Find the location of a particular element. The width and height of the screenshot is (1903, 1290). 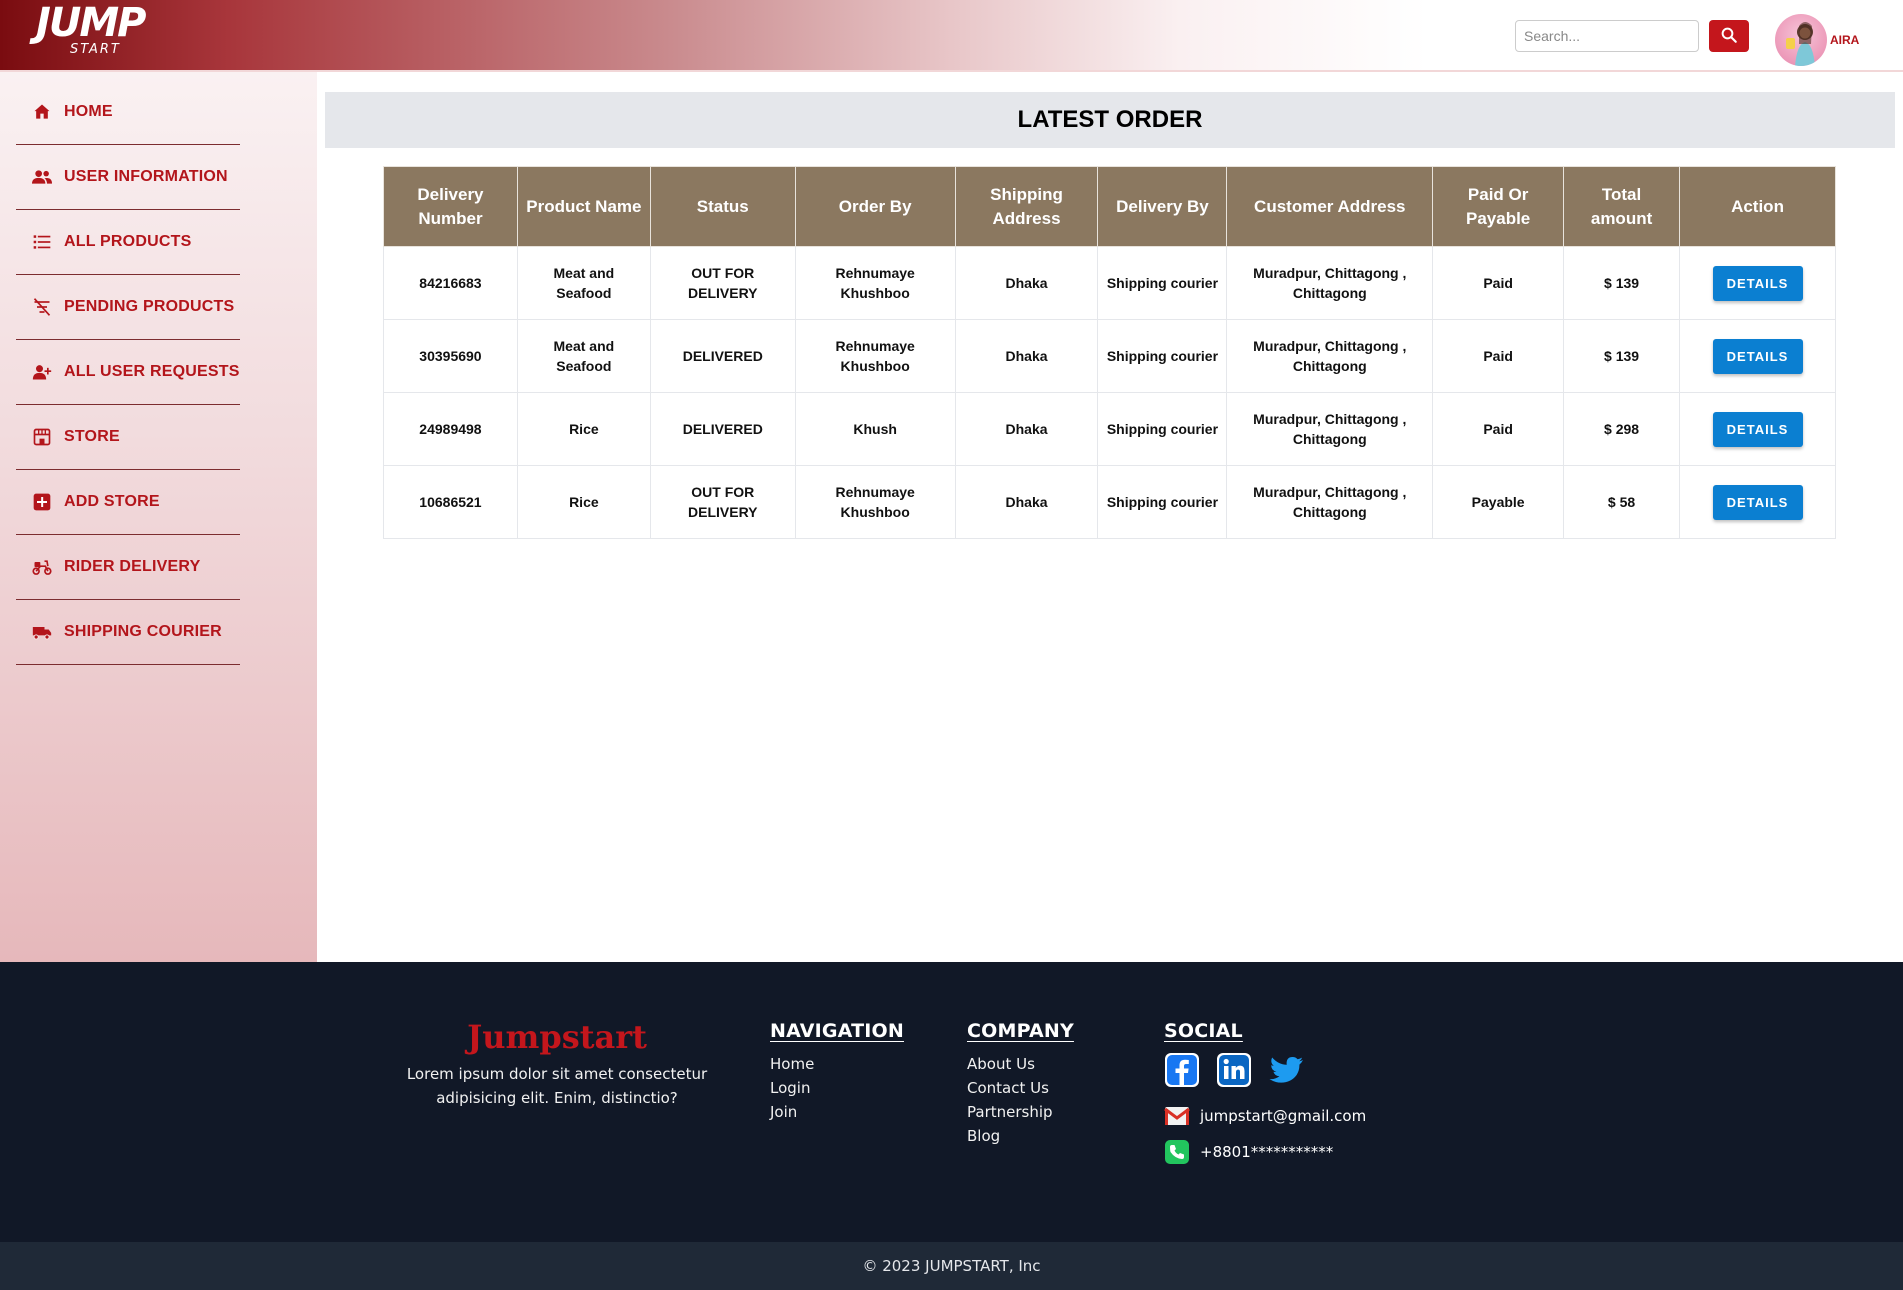

footer-email-row: jumpstart@gmail.com is located at coordinates (1265, 1116).